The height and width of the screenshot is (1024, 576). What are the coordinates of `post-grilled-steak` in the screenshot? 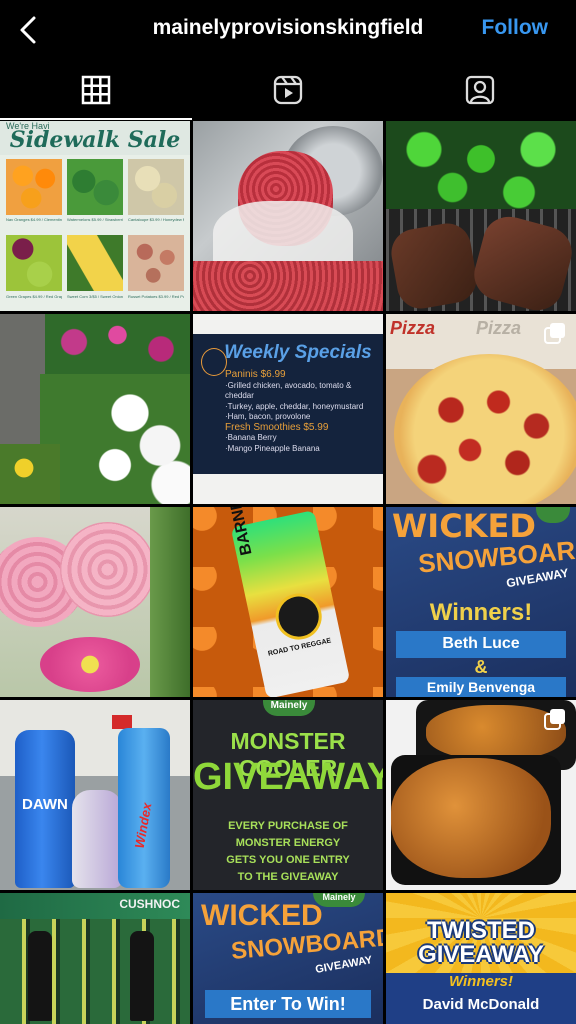 It's located at (481, 216).